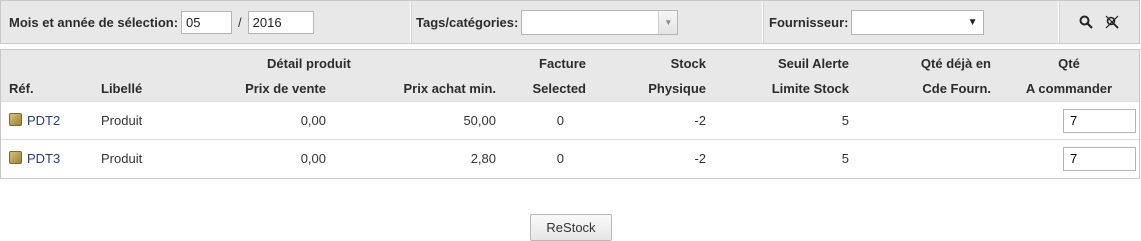 Image resolution: width=1141 pixels, height=241 pixels. I want to click on ref-cell: PDT2, so click(47, 121).